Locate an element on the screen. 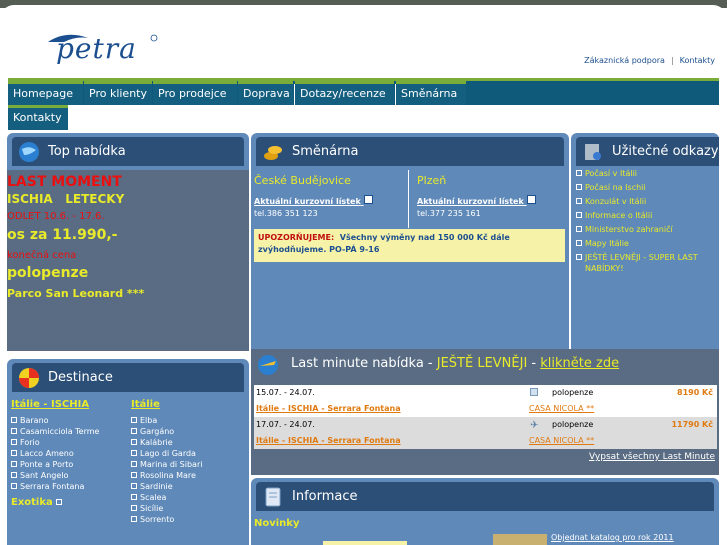 This screenshot has height=545, width=727. nav-dotazy: Dotazy/recenze is located at coordinates (345, 94).